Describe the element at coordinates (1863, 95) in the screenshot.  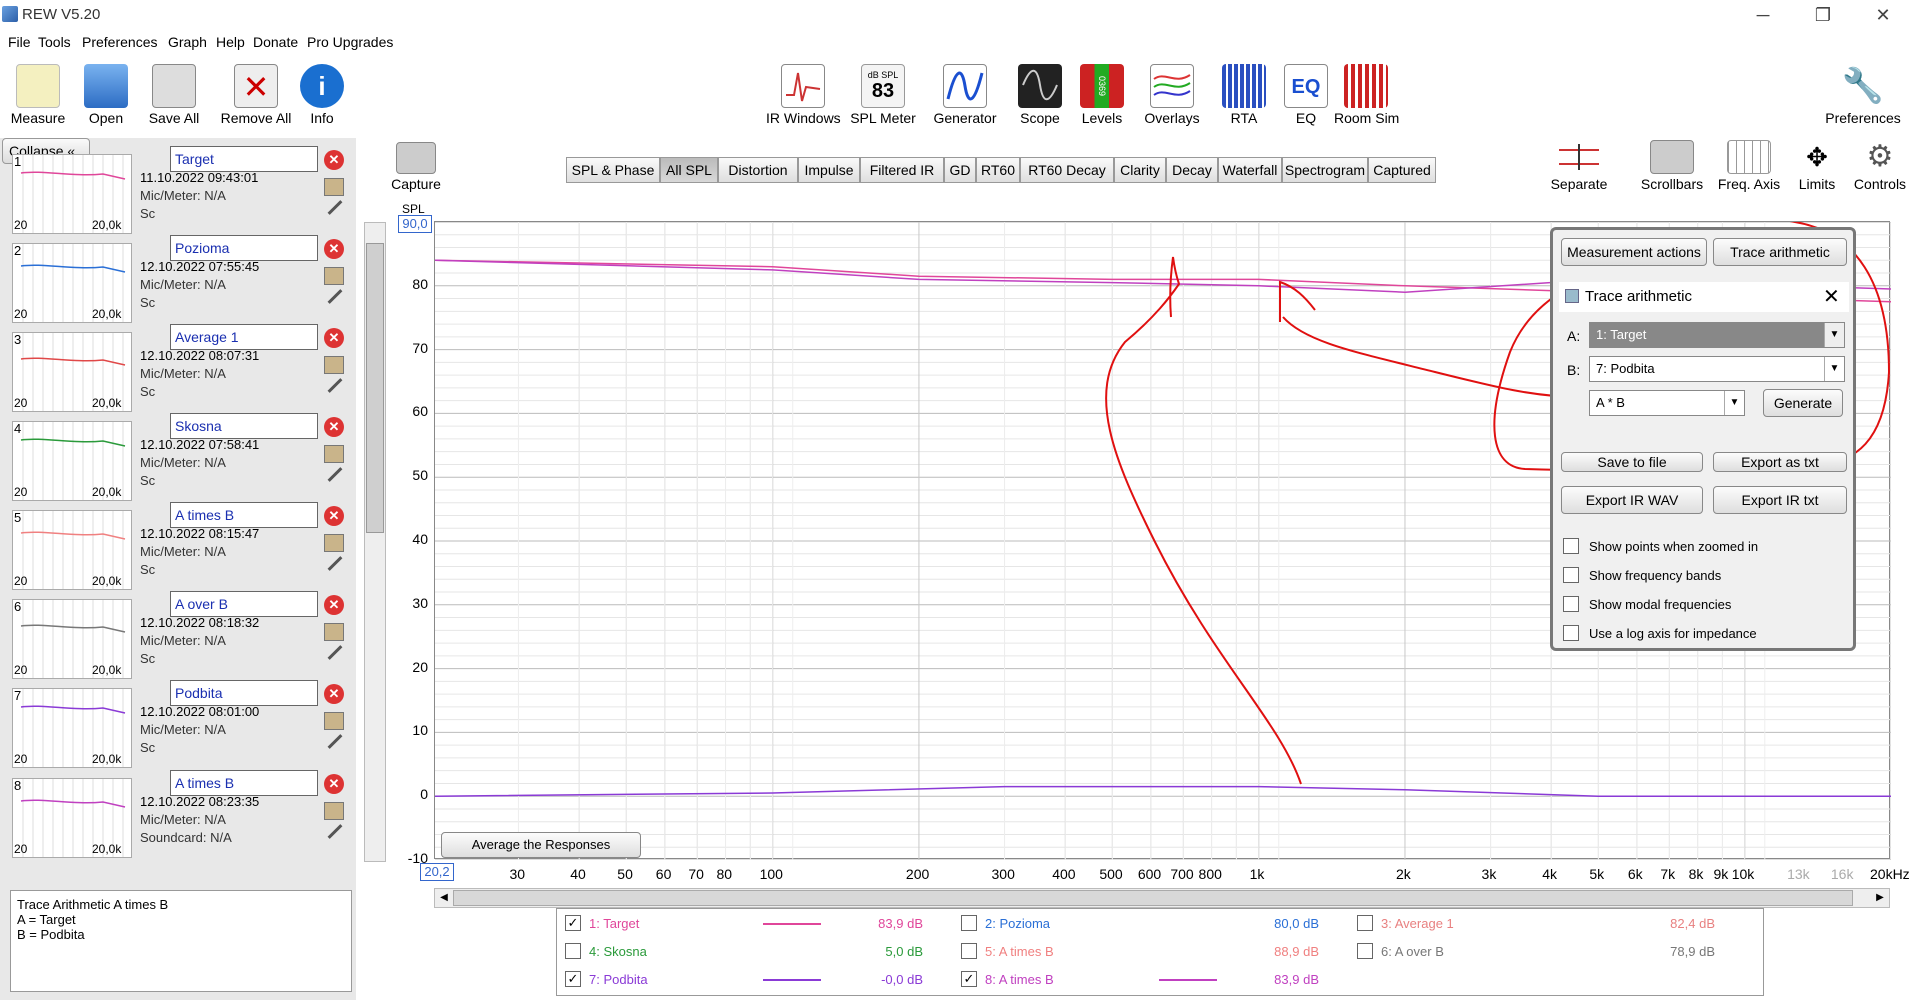
I see `preferences-button: 🔧 Preferences` at that location.